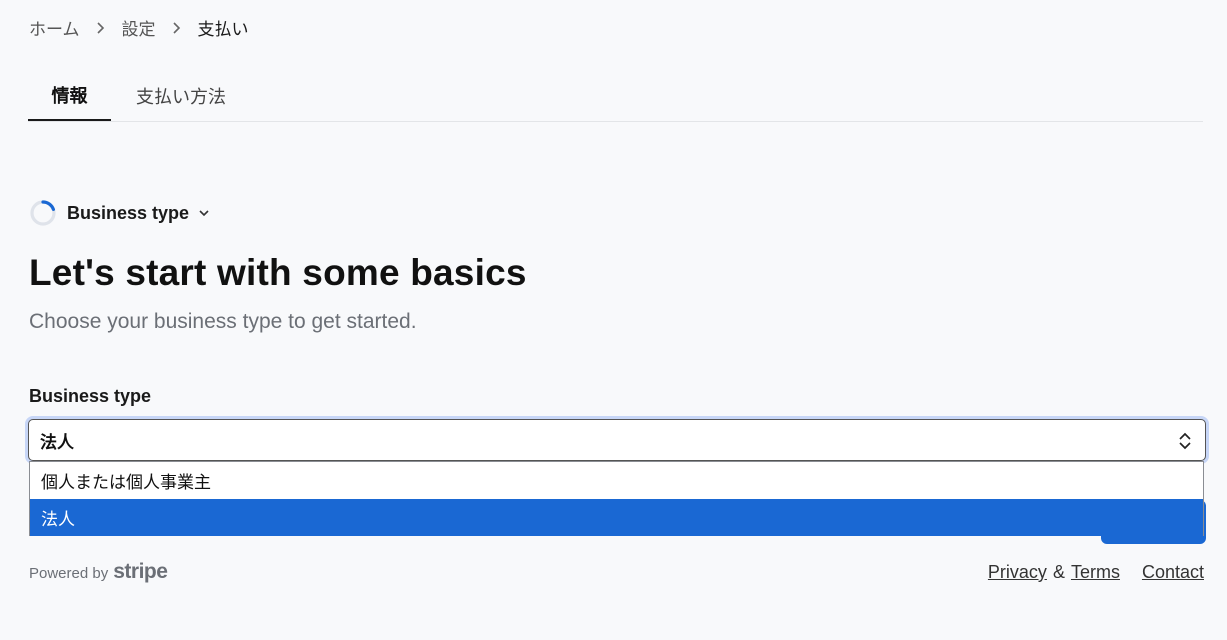  I want to click on tab-payment-methods: 支払い方法, so click(181, 95).